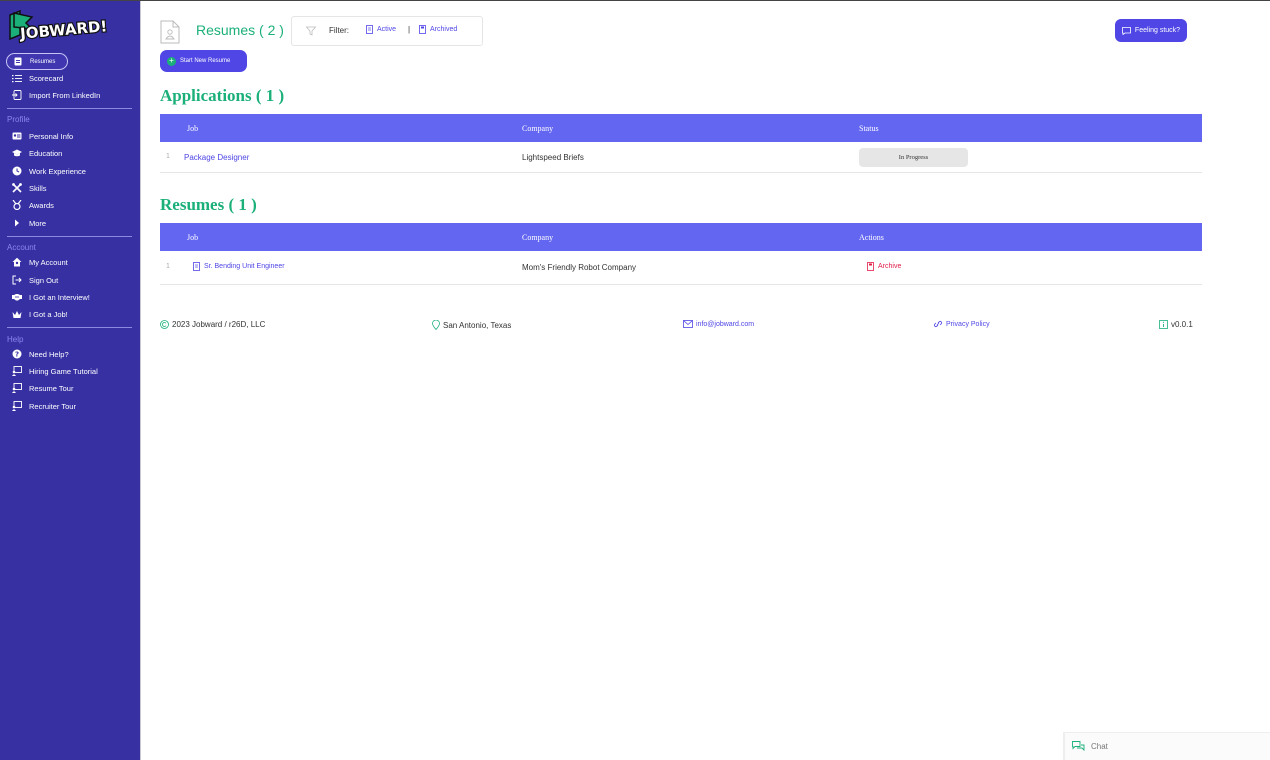  I want to click on sidebar-item-more: More, so click(27, 223).